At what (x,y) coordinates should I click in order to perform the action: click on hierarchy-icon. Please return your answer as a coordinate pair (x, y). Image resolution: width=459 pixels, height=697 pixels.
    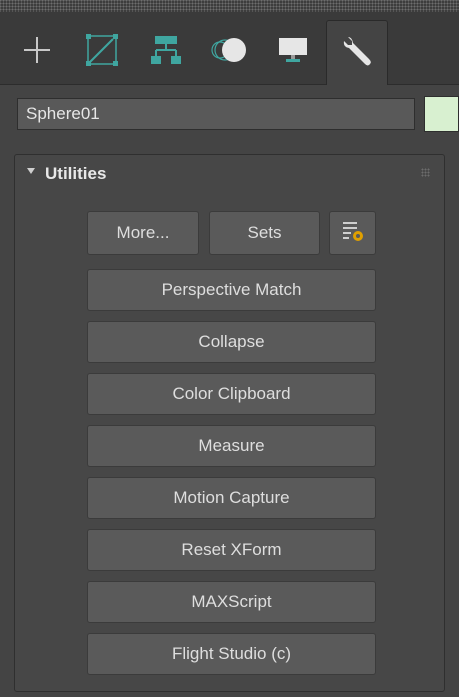
    Looking at the image, I should click on (166, 52).